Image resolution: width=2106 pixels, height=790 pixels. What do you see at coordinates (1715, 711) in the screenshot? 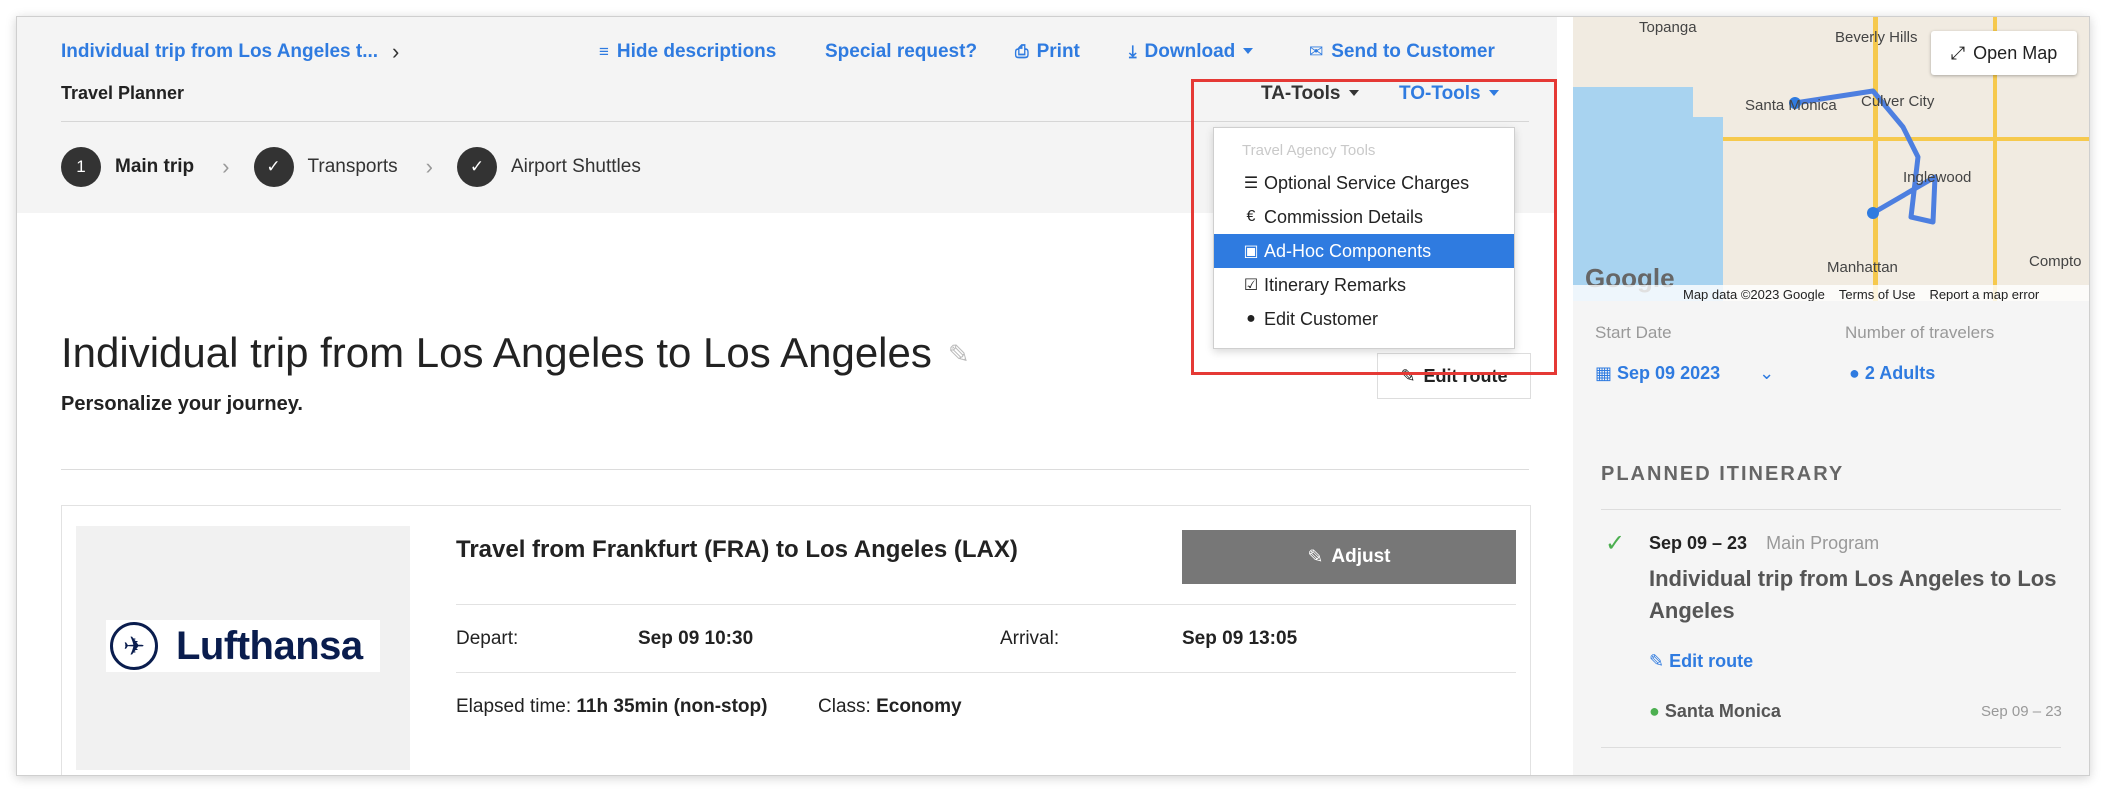
I see `itinerary-stop: ● Santa Monica` at bounding box center [1715, 711].